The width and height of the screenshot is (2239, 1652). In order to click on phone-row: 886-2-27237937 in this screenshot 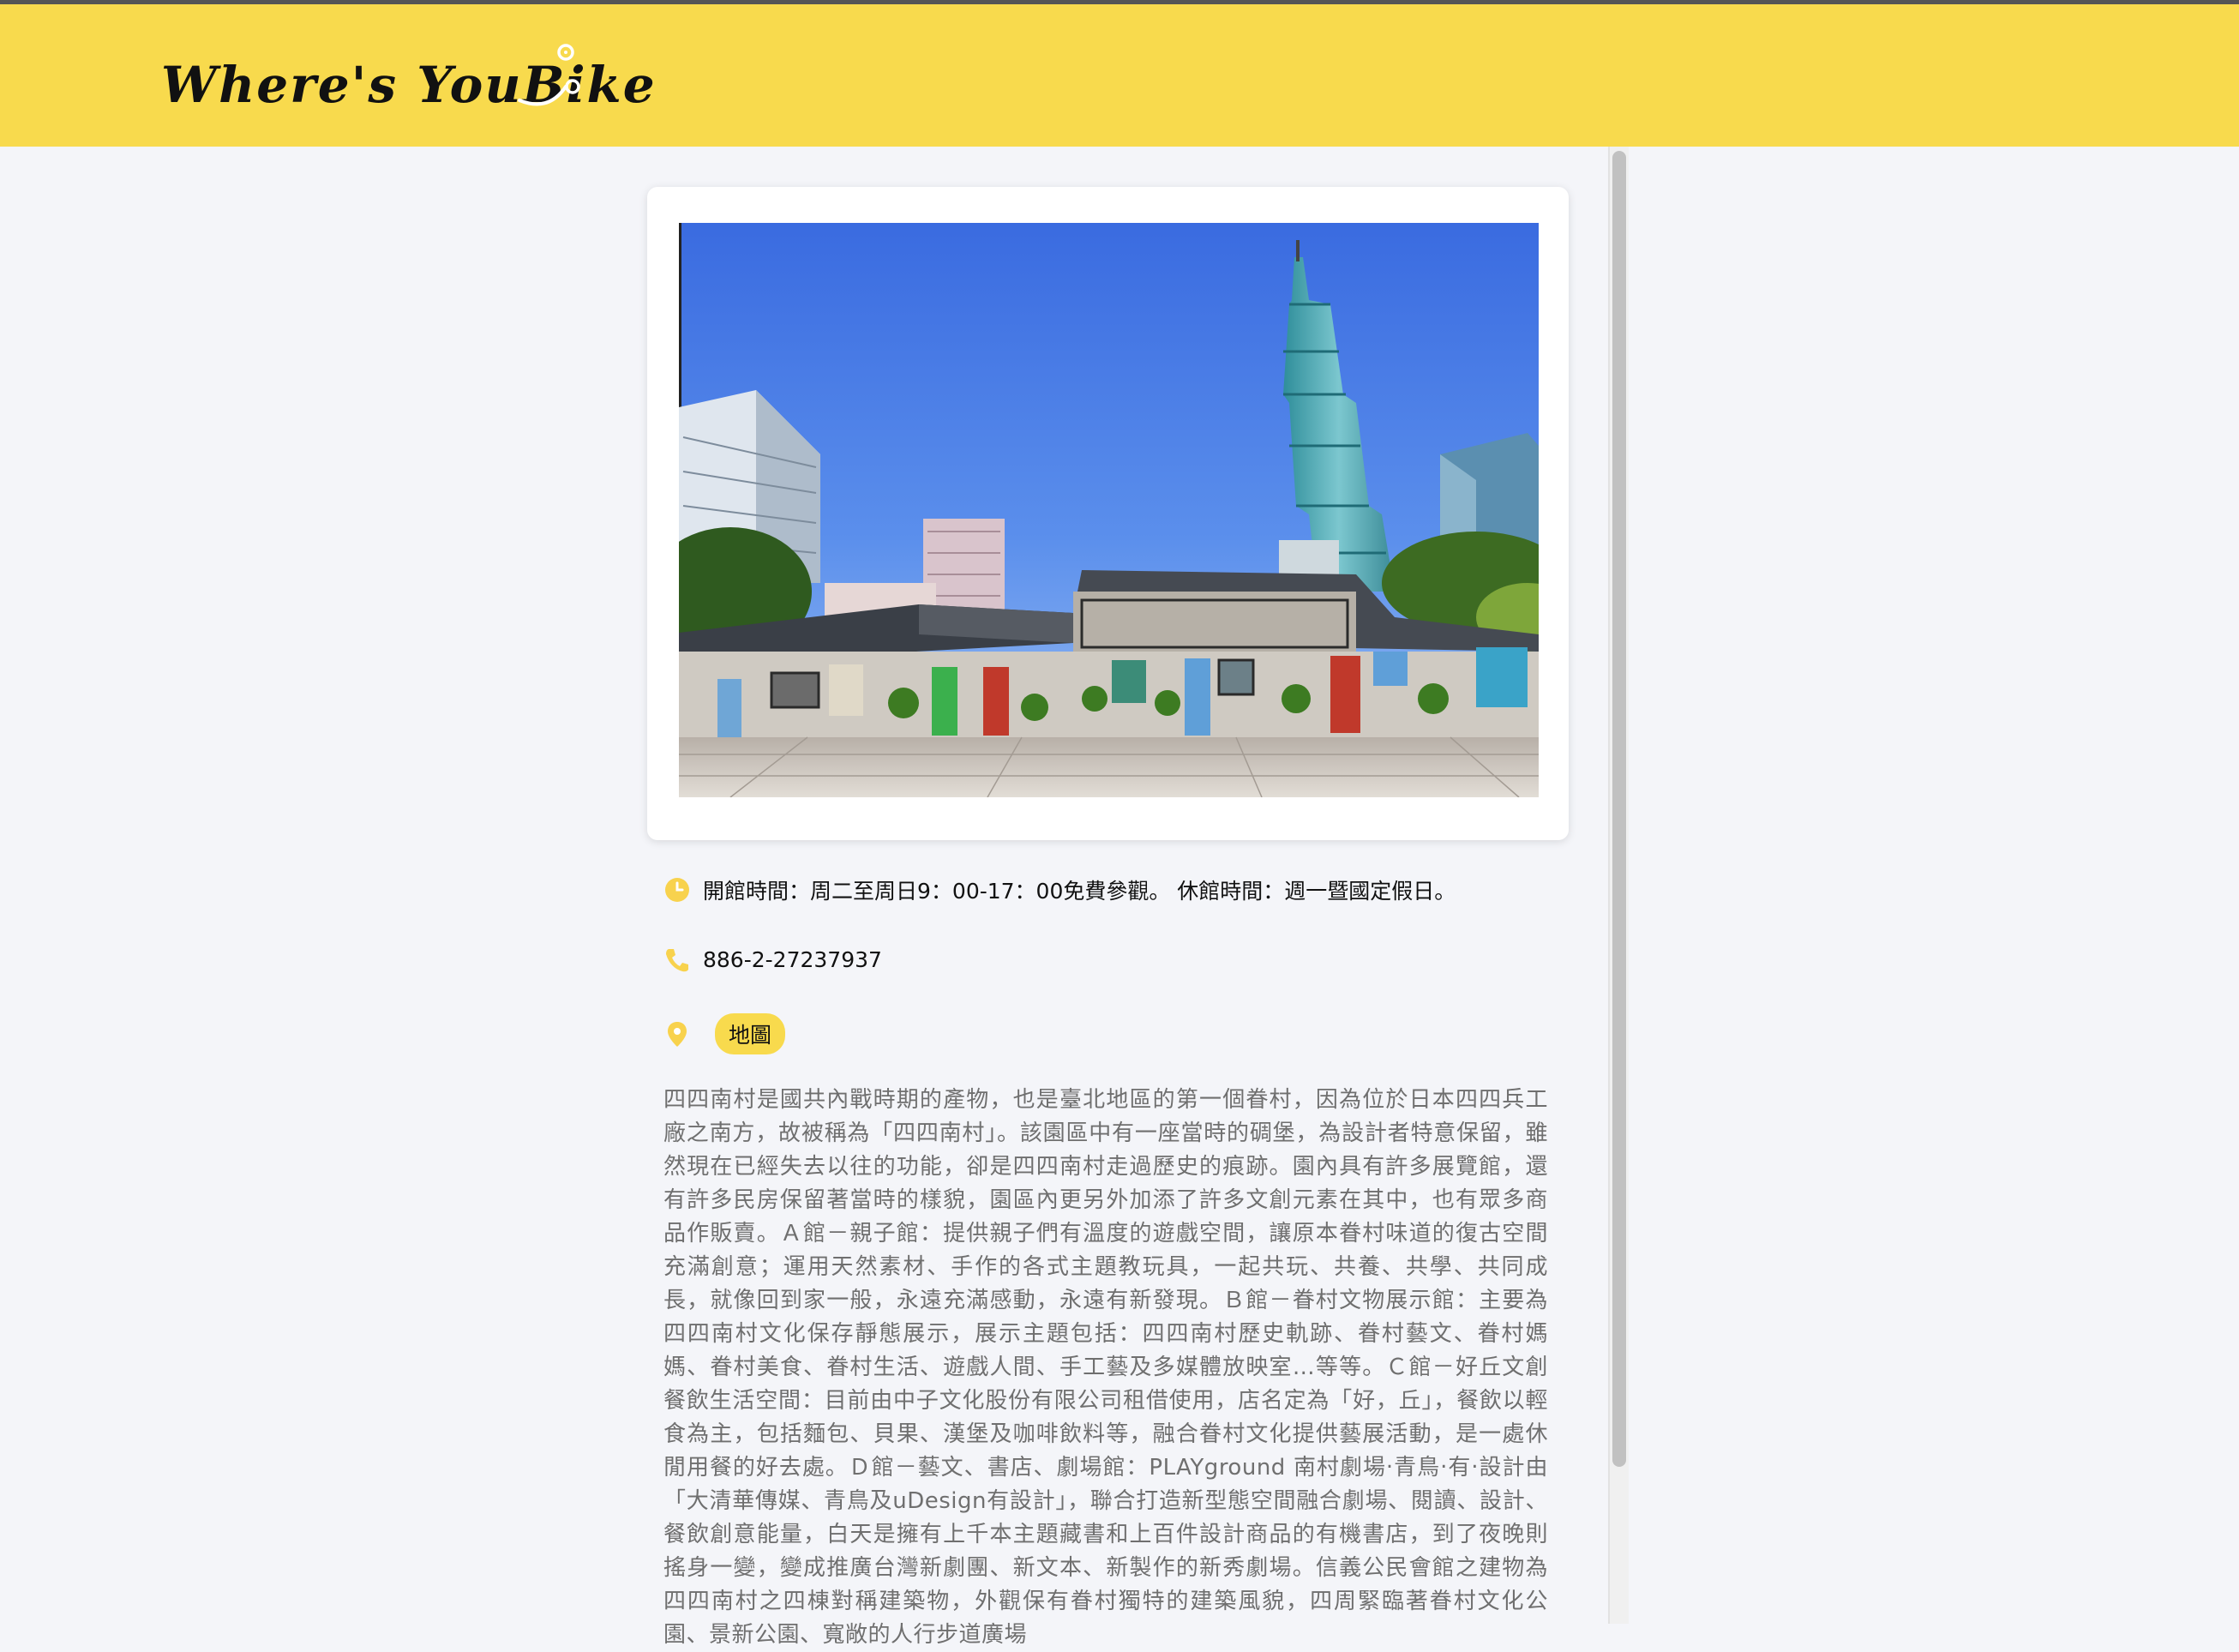, I will do `click(772, 959)`.